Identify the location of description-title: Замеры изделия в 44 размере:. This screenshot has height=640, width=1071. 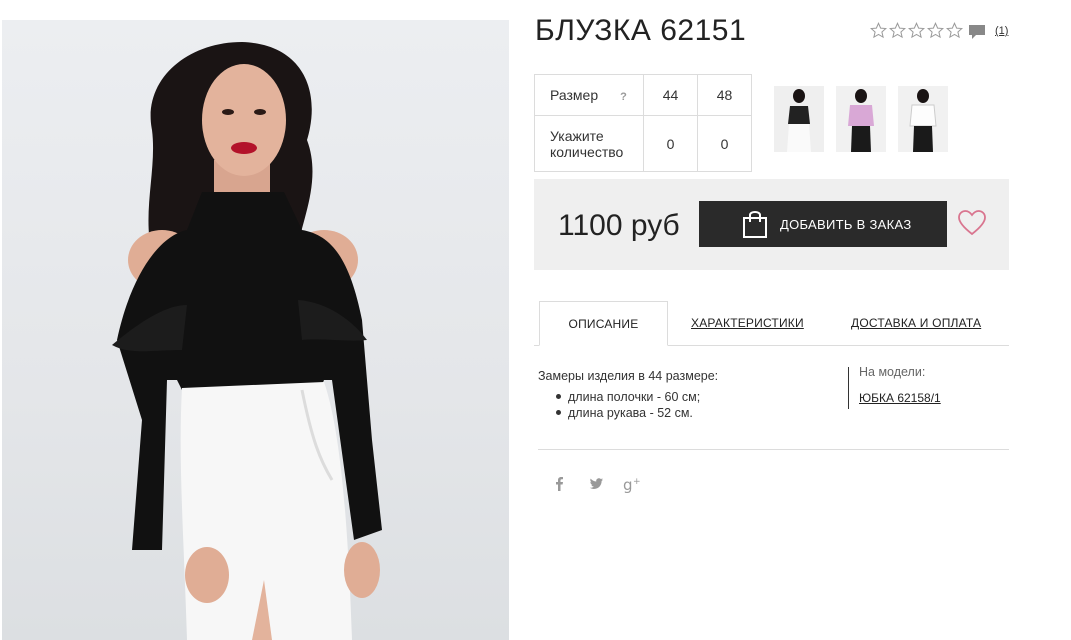
(628, 376).